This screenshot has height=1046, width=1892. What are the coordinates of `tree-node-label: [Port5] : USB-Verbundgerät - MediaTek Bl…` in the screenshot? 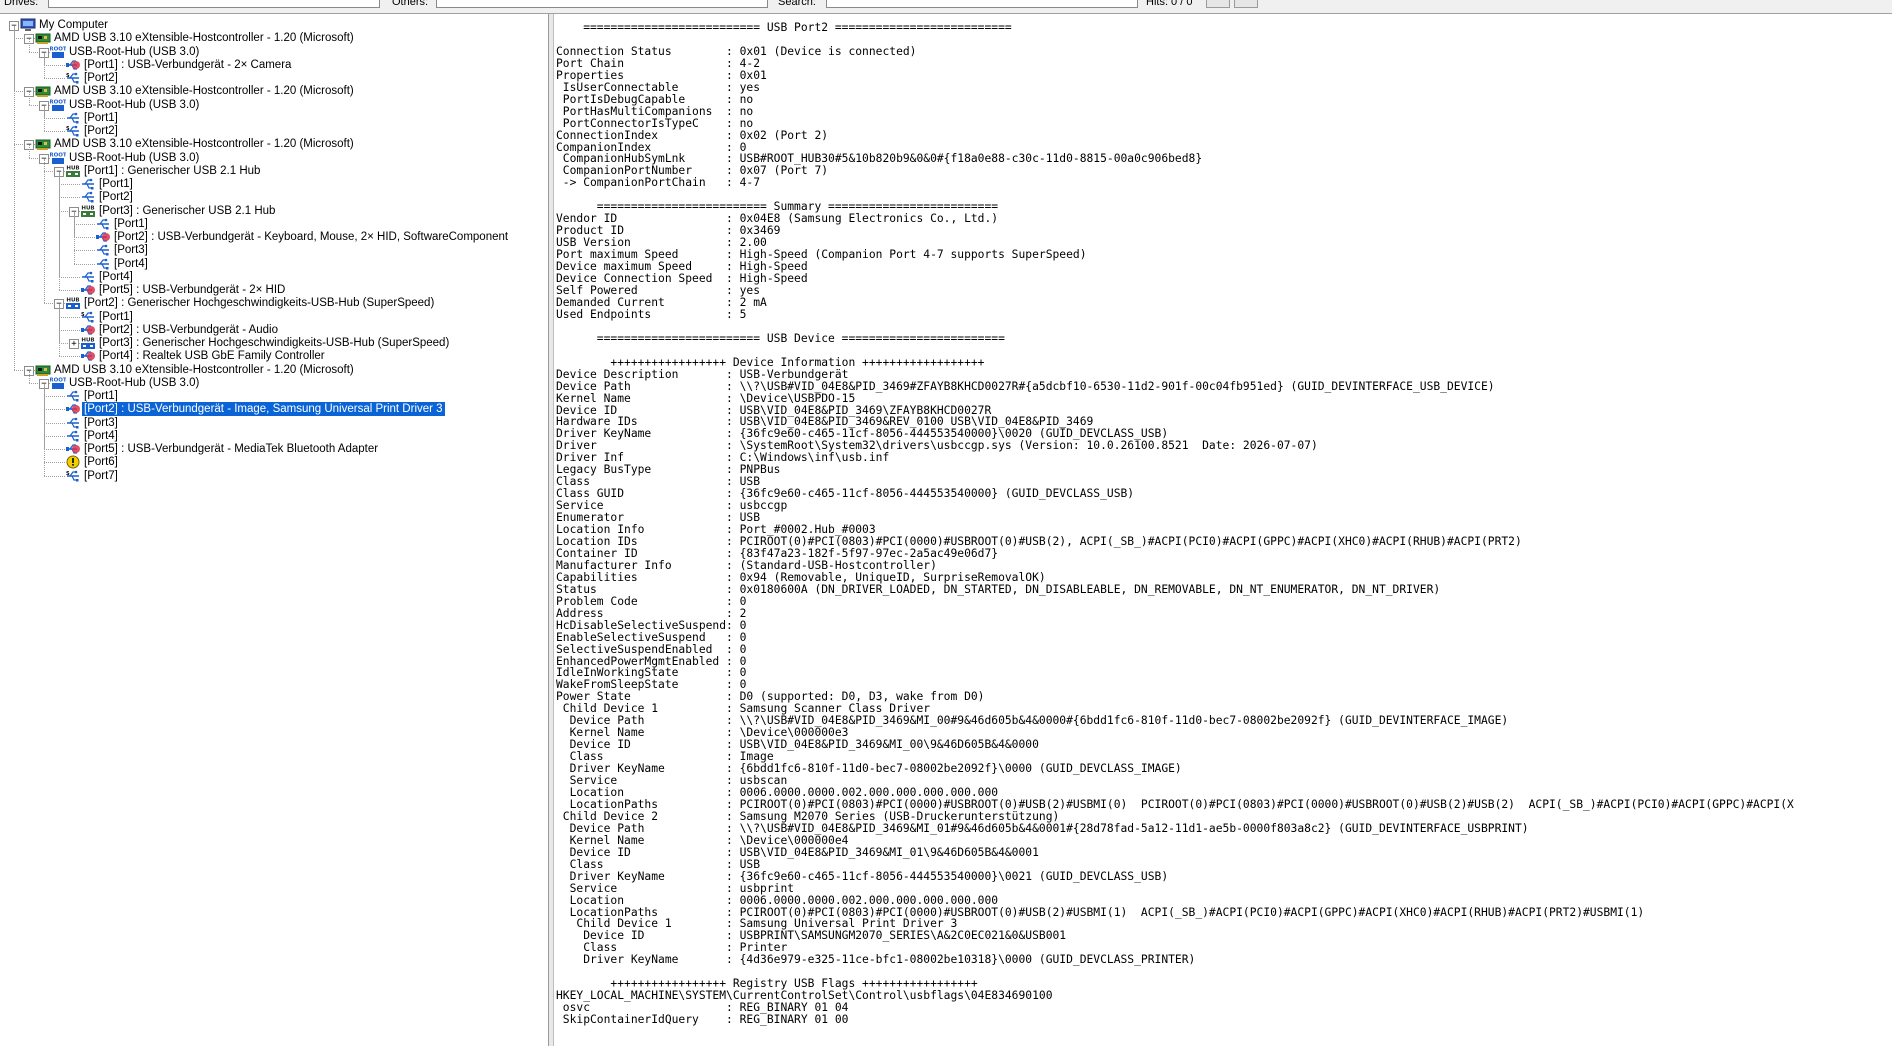 It's located at (231, 449).